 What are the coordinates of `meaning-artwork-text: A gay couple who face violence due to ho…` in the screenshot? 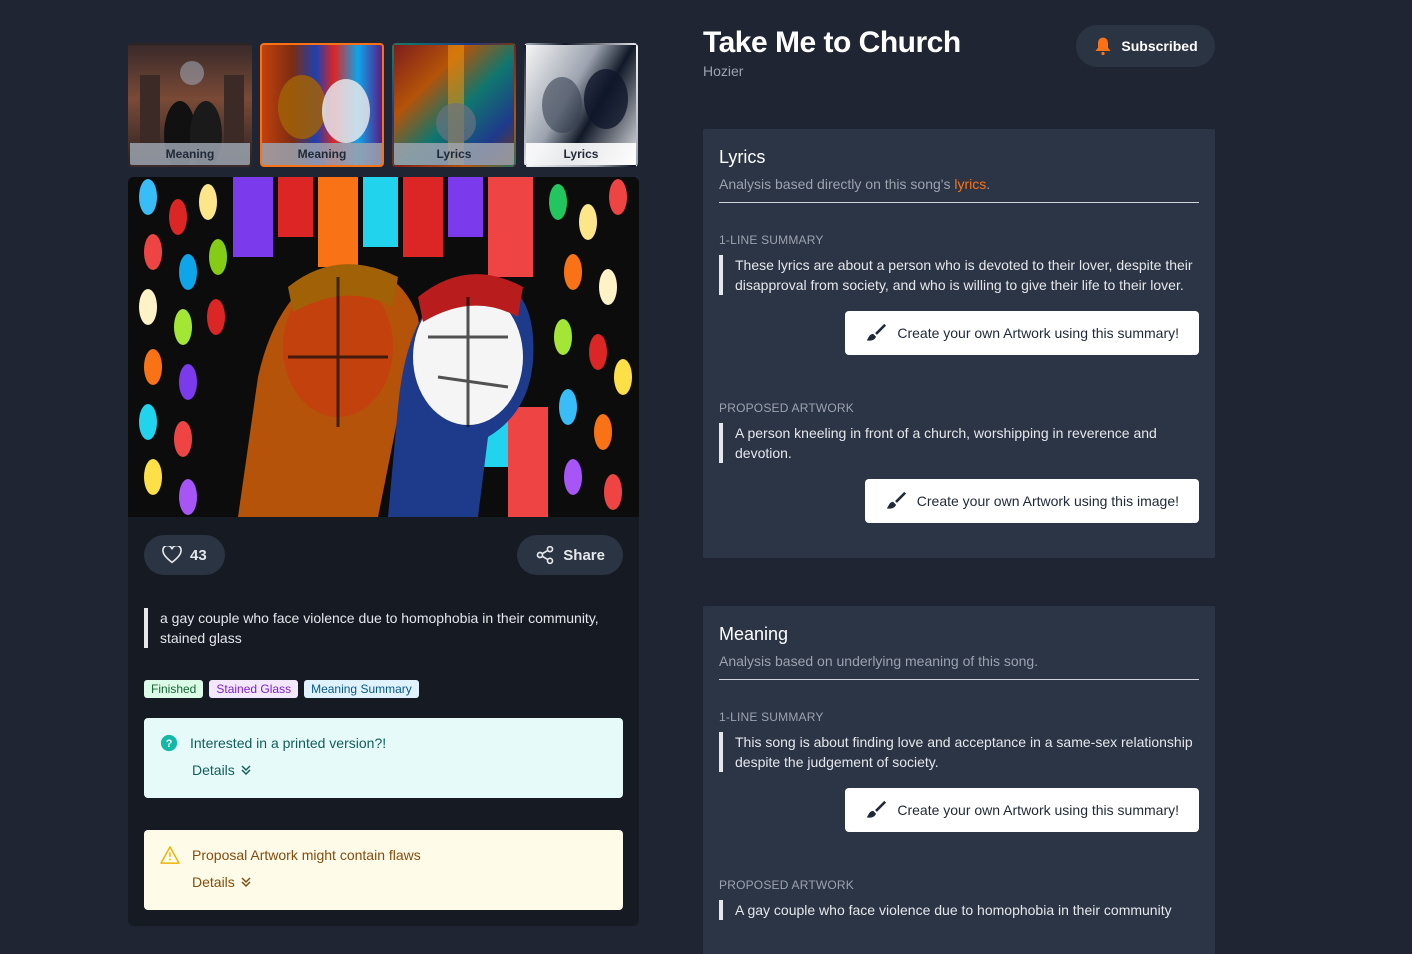 It's located at (959, 910).